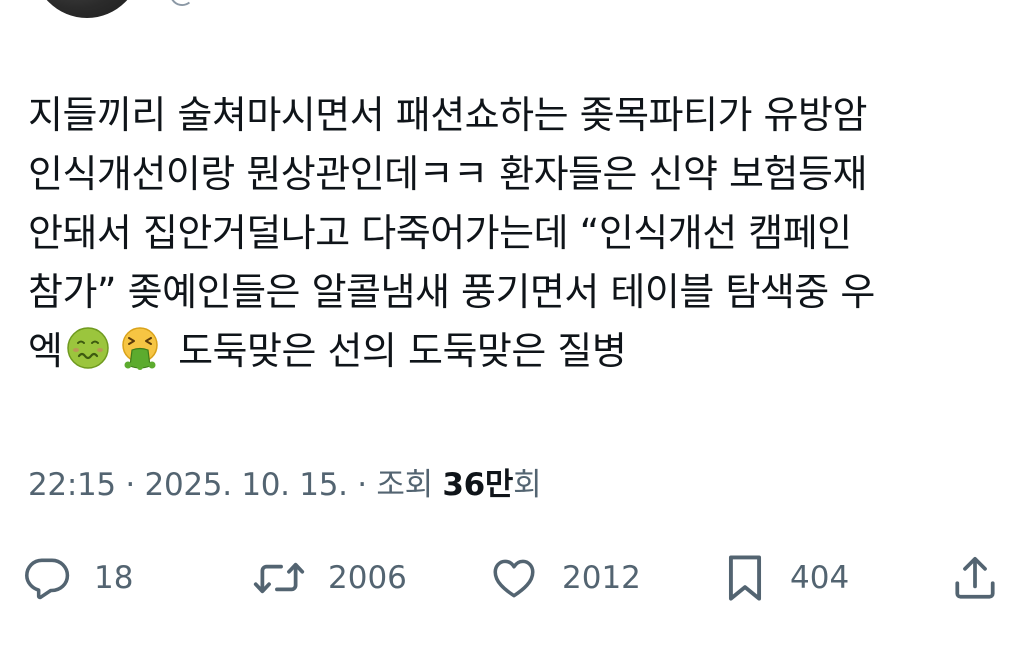 The image size is (1024, 645). What do you see at coordinates (447, 115) in the screenshot?
I see `tweet-text-line: 지들끼리 술쳐마시면서 패션쇼하는 좆목파티가 유방암` at bounding box center [447, 115].